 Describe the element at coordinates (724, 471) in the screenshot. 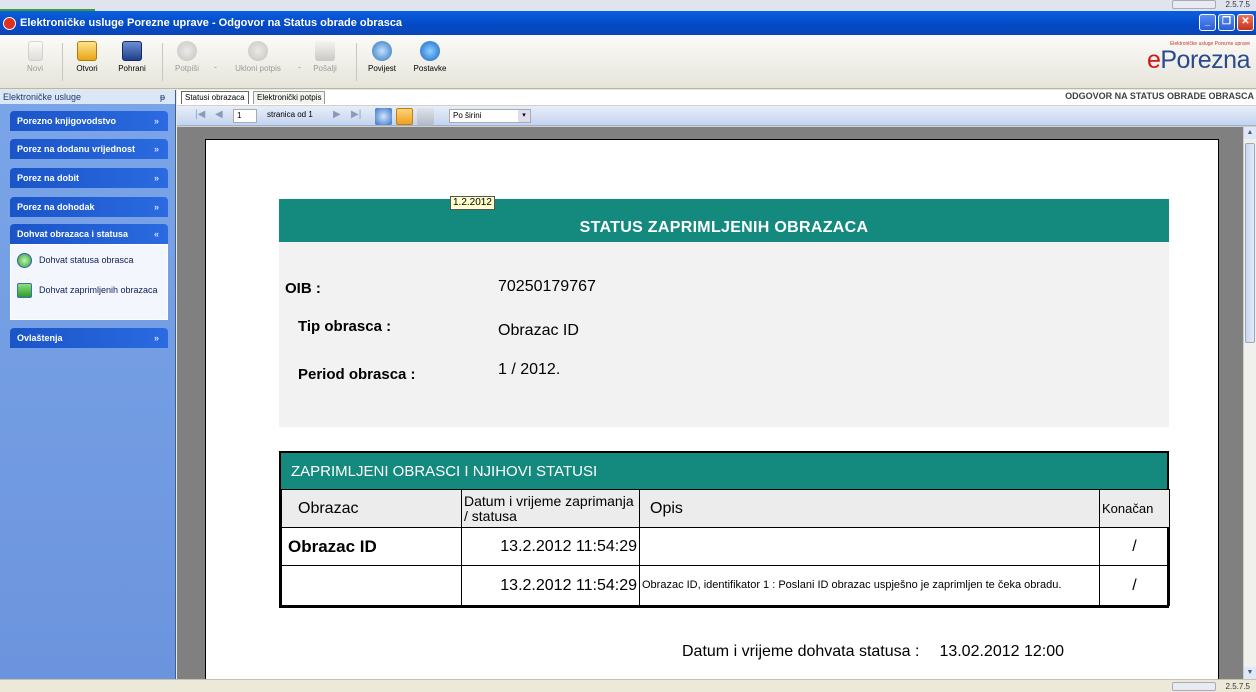

I see `table-title: ZAPRIMLJENI OBRASCI I NJIHOVI STATUSI` at that location.